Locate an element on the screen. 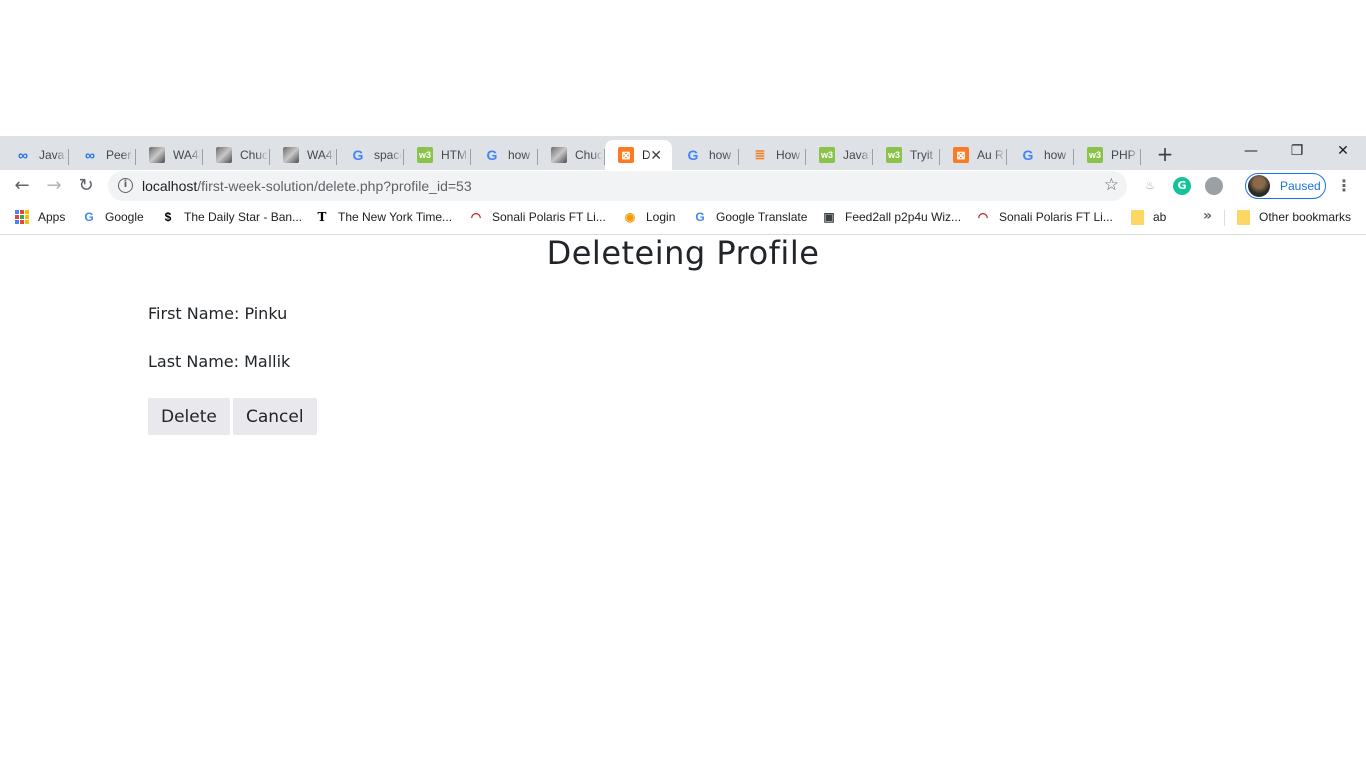 This screenshot has height=768, width=1366. grammarly-extension-icon: G is located at coordinates (1182, 186).